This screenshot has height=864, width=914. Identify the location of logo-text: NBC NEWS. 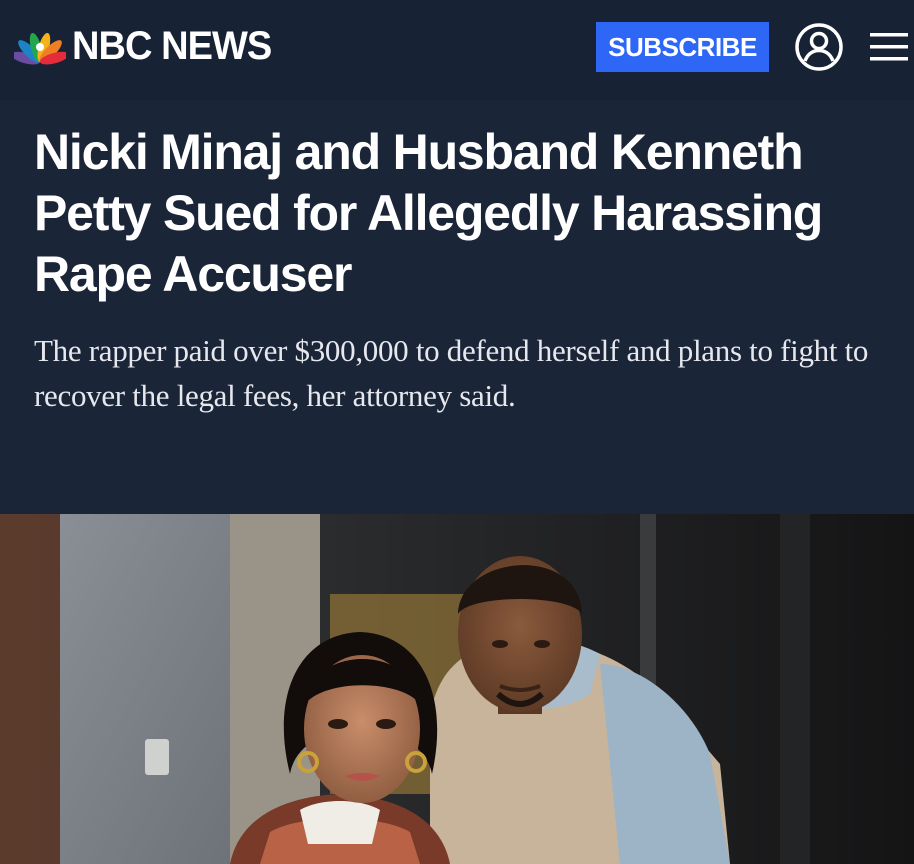
(172, 46).